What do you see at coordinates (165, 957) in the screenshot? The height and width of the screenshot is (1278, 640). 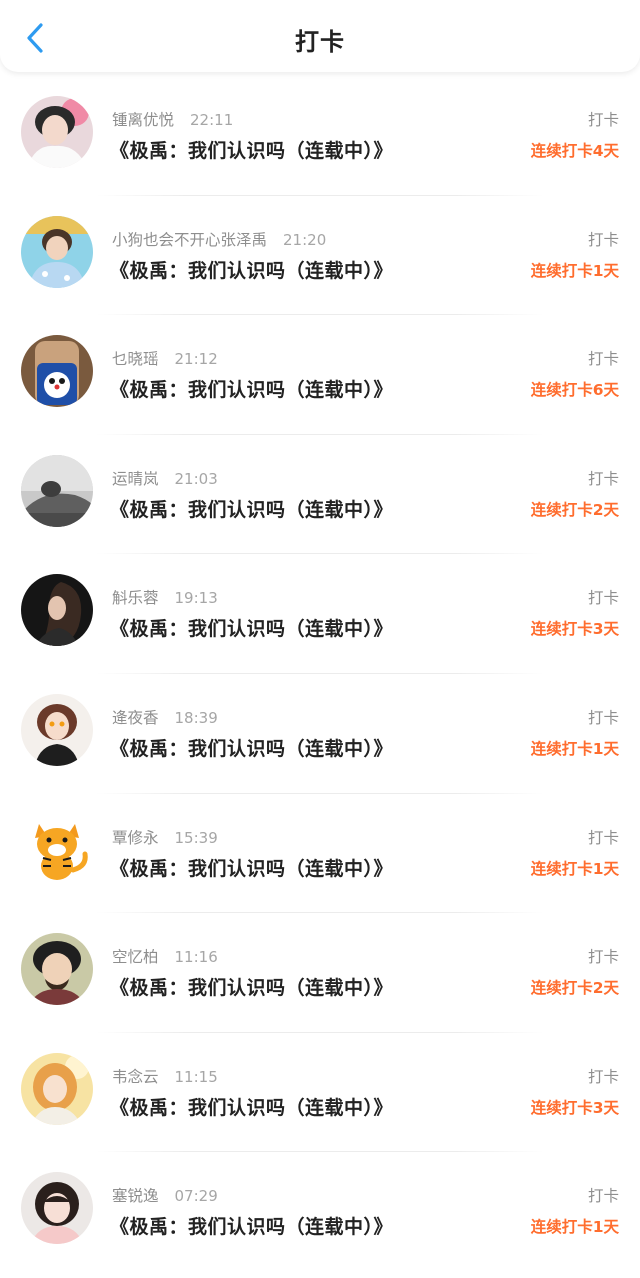 I see `username: 空忆柏 11:16` at bounding box center [165, 957].